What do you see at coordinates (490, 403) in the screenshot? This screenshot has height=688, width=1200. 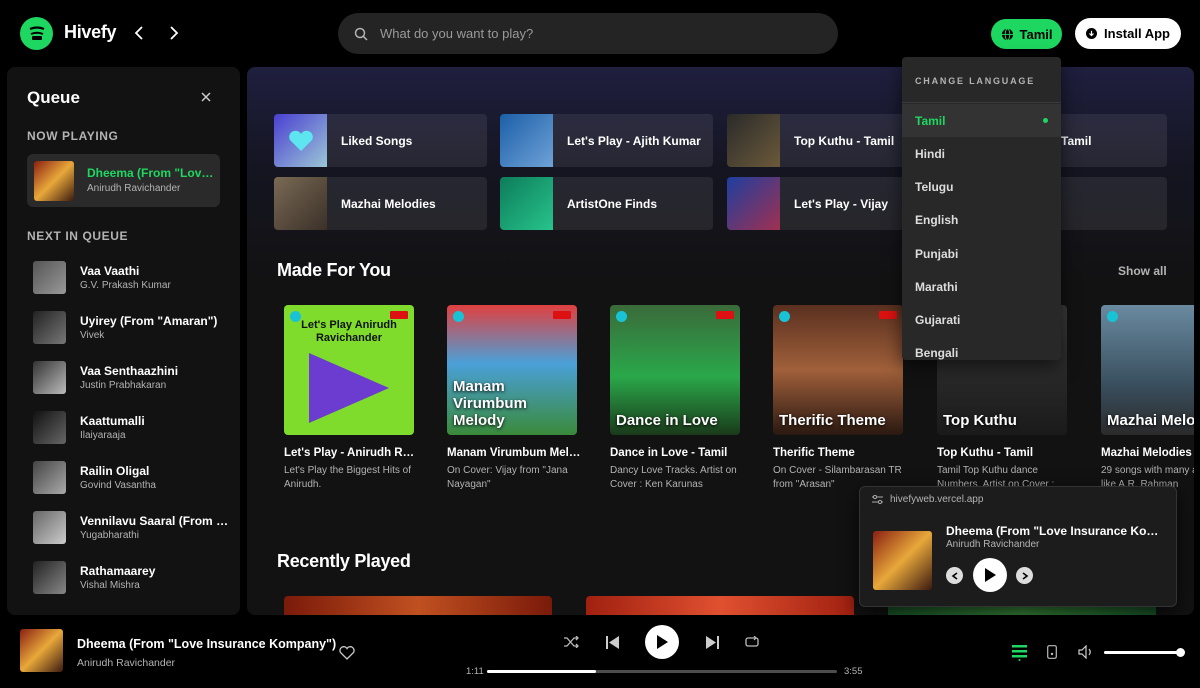 I see `cover-text: Manam Virumbum Melody` at bounding box center [490, 403].